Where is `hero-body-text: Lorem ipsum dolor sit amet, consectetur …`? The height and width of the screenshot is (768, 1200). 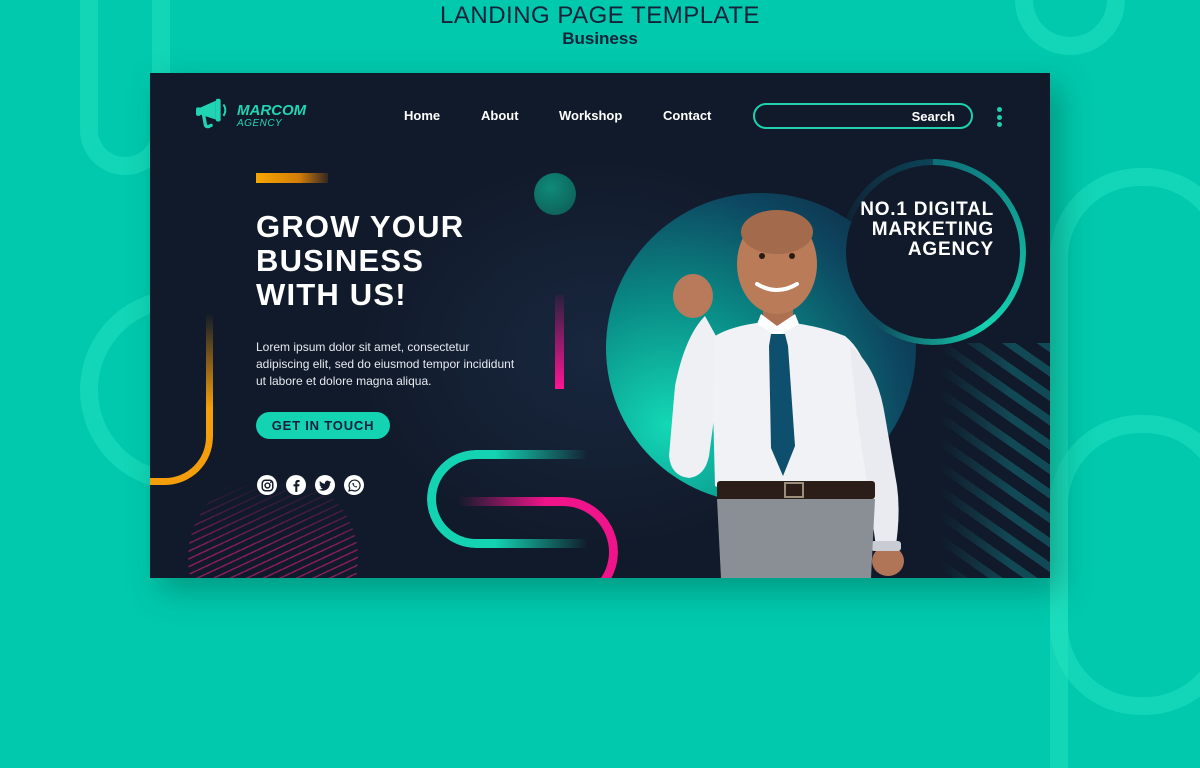
hero-body-text: Lorem ipsum dolor sit amet, consectetur … is located at coordinates (385, 364).